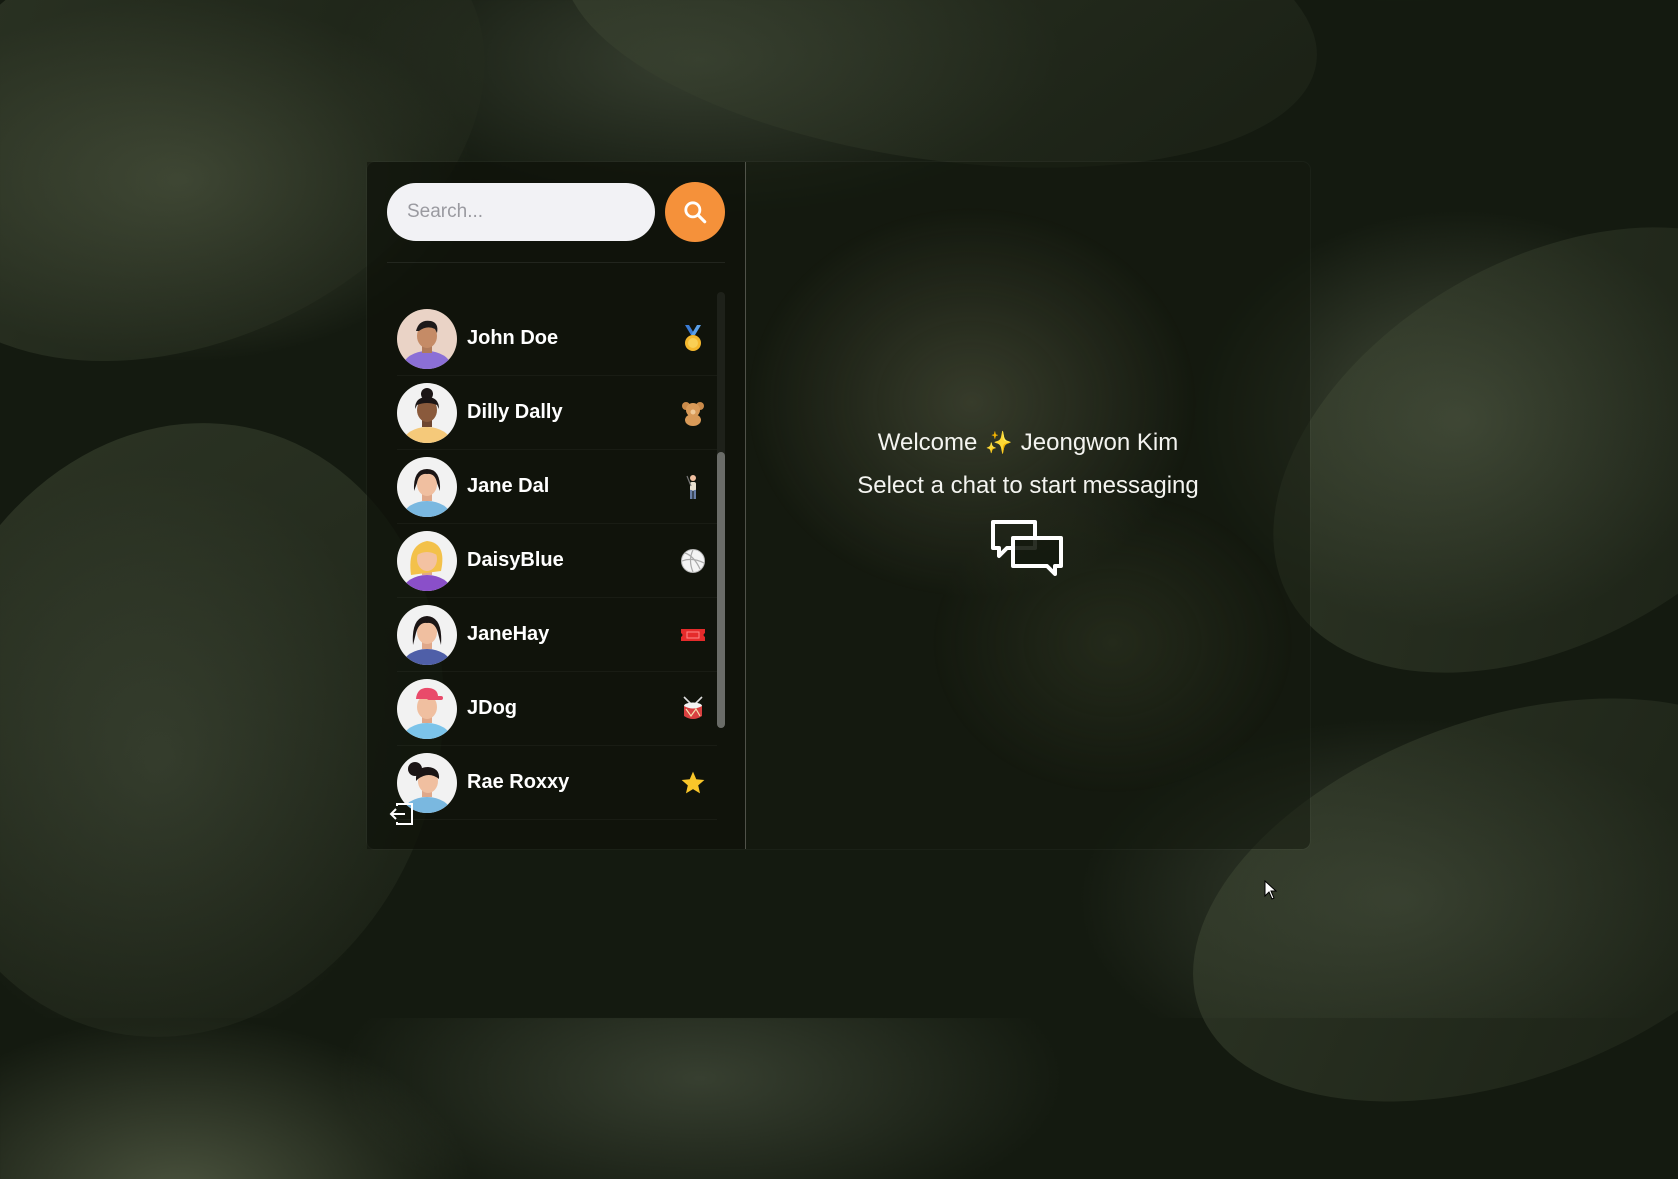 Image resolution: width=1678 pixels, height=1179 pixels. Describe the element at coordinates (693, 635) in the screenshot. I see `ticket-icon` at that location.